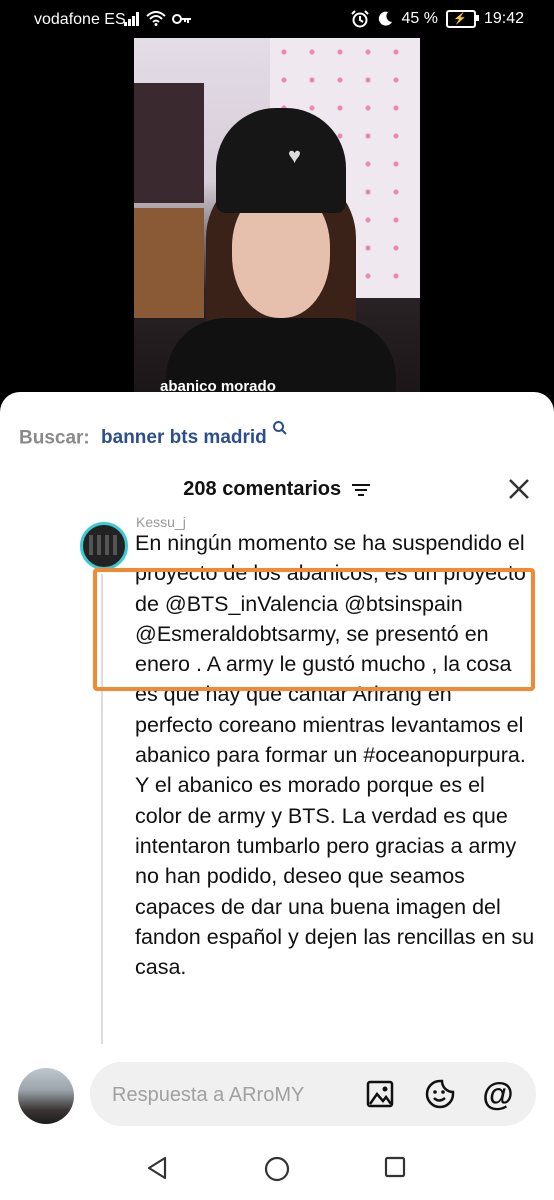  I want to click on system-nav-bar, so click(277, 1170).